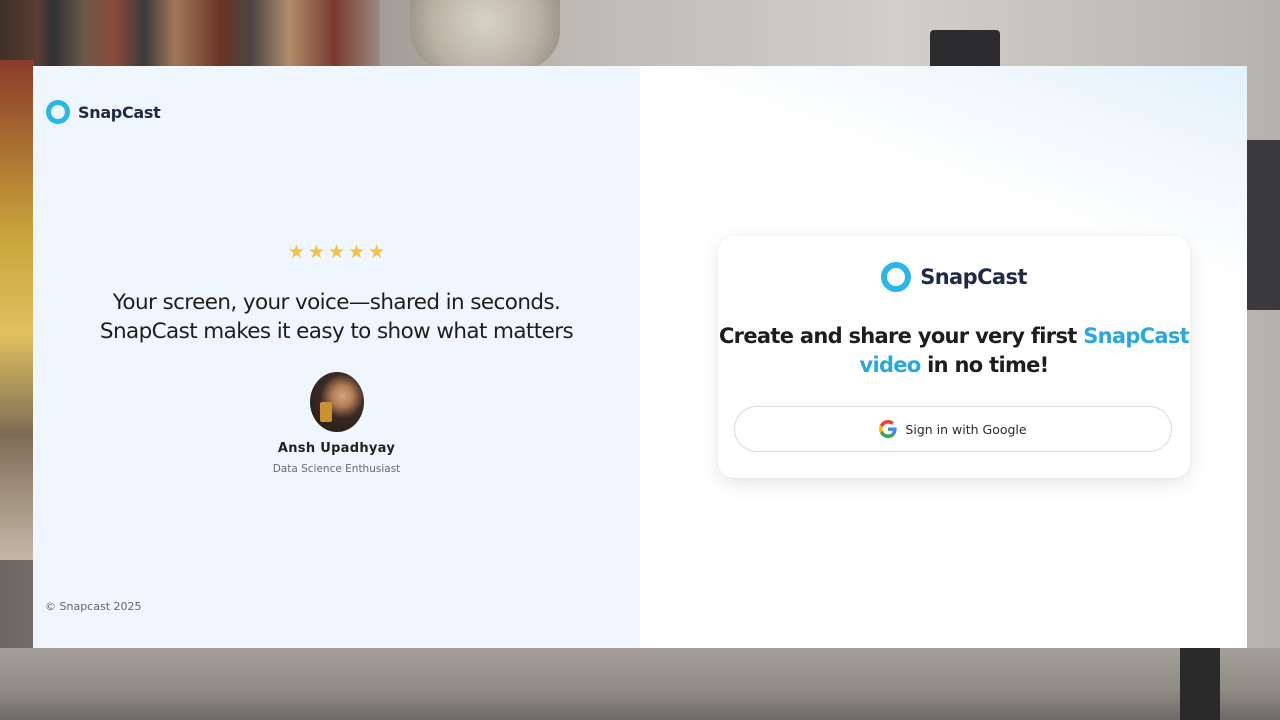  Describe the element at coordinates (984, 365) in the screenshot. I see `headline-text-end: in no time!` at that location.